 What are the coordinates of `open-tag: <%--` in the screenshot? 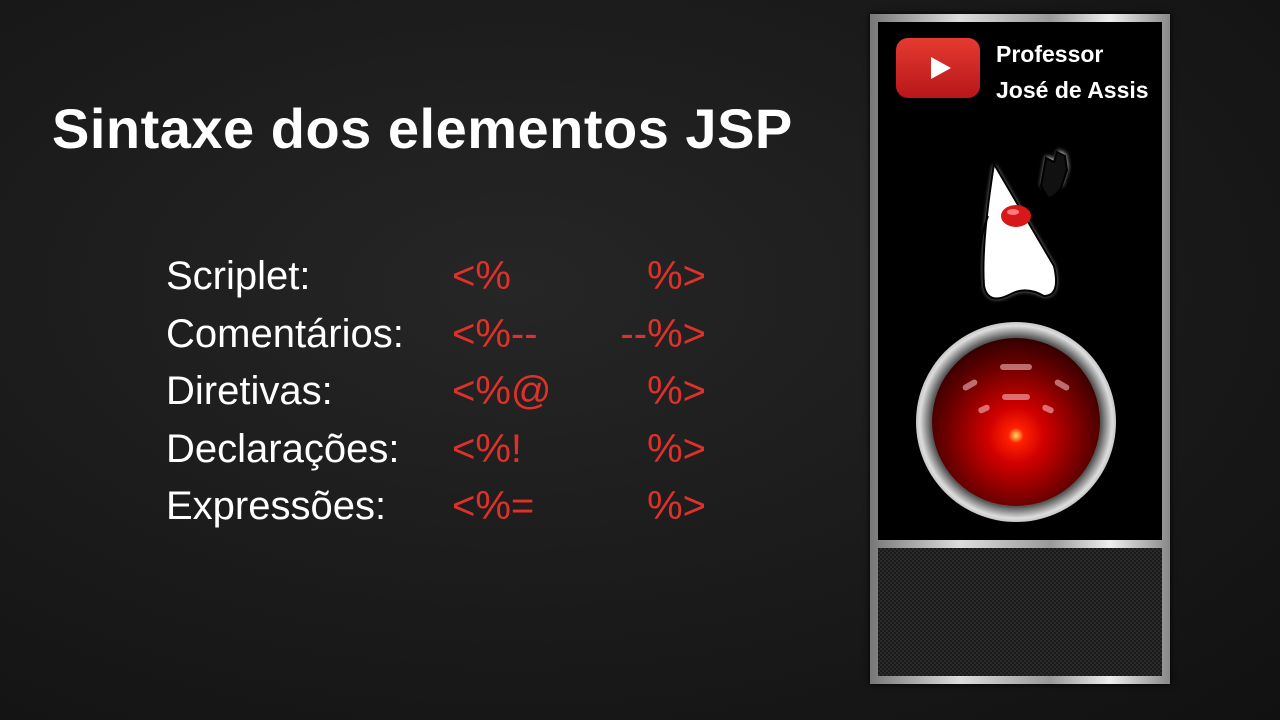 It's located at (495, 333).